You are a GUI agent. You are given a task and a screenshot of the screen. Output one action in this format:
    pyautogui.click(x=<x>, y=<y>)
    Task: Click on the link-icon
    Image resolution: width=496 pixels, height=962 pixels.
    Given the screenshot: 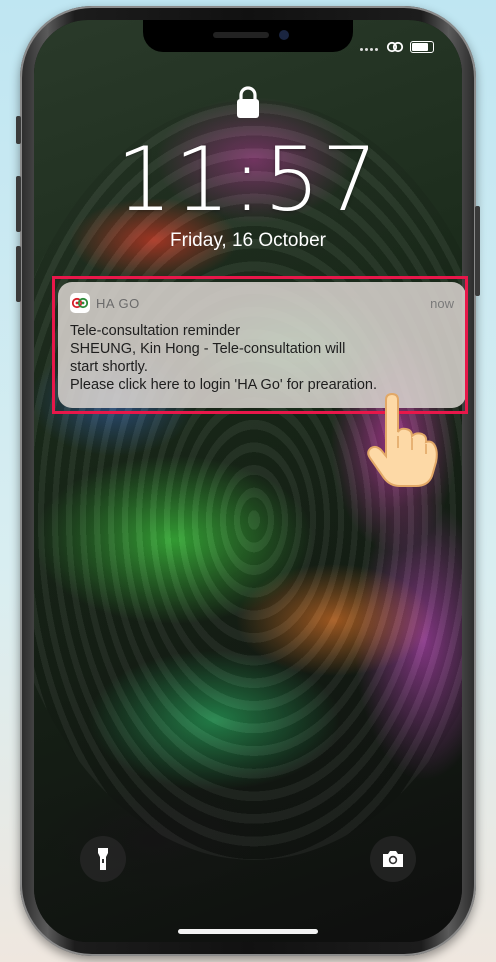 What is the action you would take?
    pyautogui.click(x=395, y=47)
    